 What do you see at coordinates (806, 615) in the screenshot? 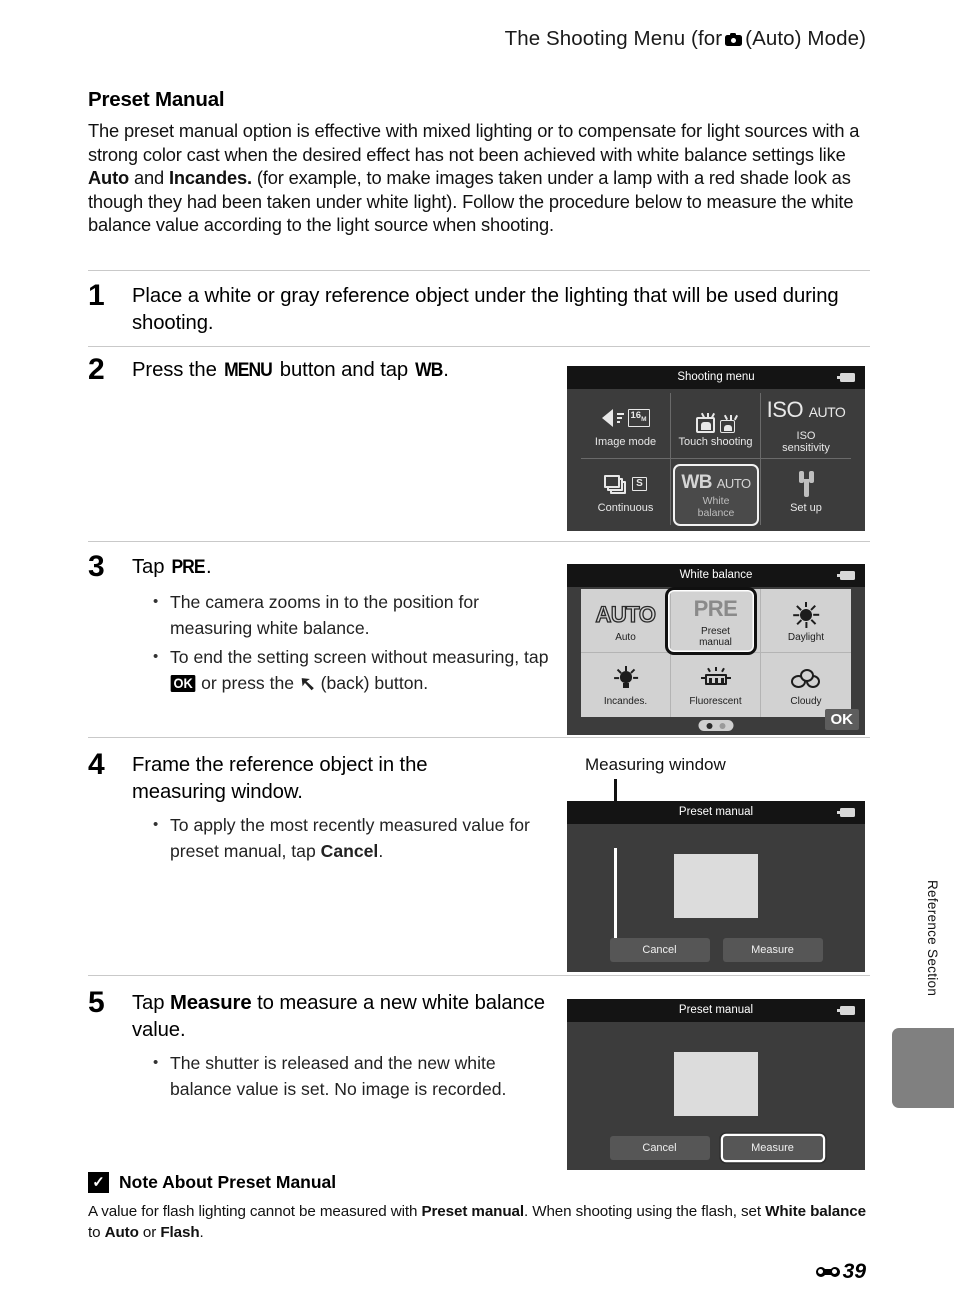
I see `sun-icon` at bounding box center [806, 615].